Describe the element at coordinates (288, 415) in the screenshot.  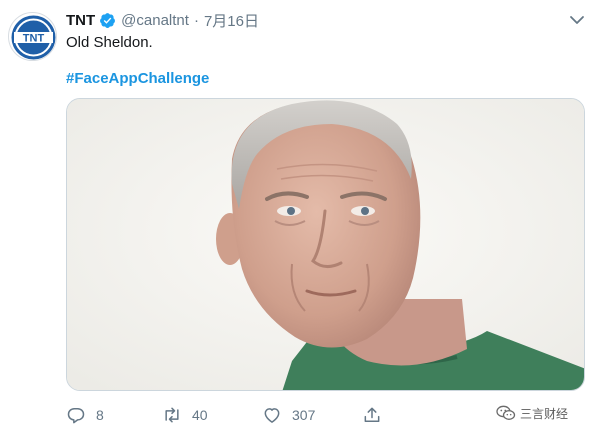
I see `like-button: 307` at that location.